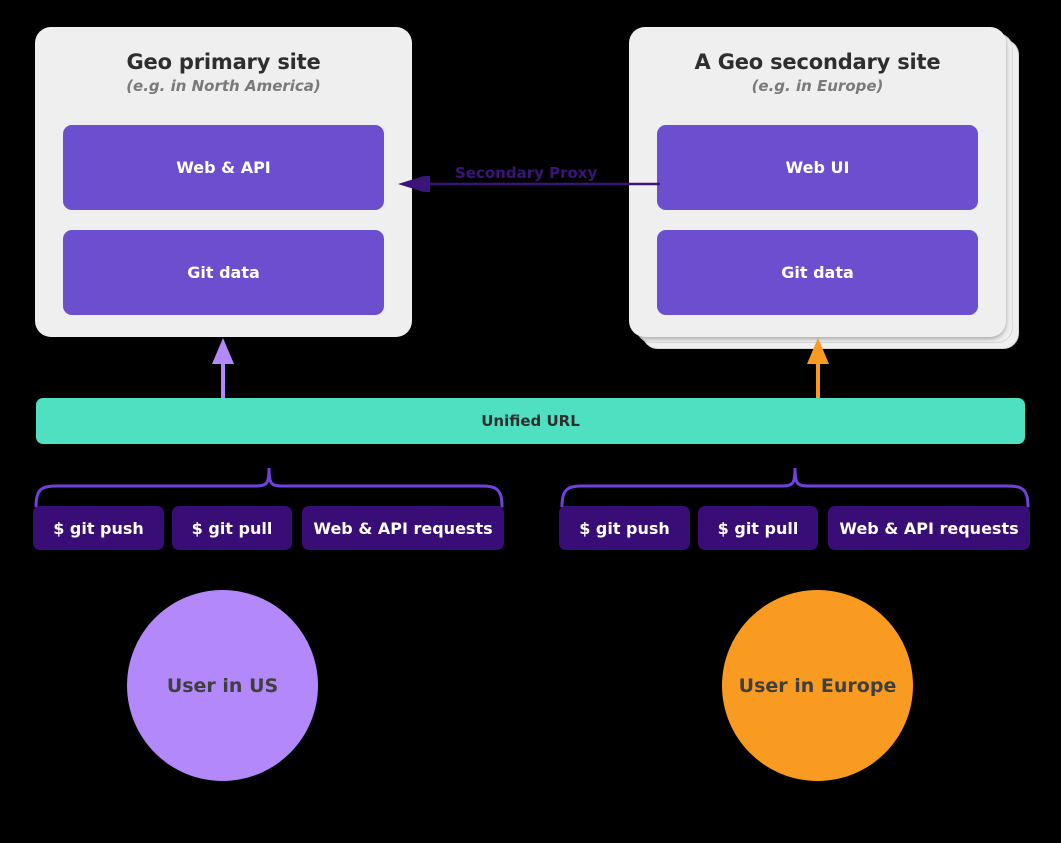  What do you see at coordinates (817, 62) in the screenshot?
I see `secondary-site-title: A Geo secondary site` at bounding box center [817, 62].